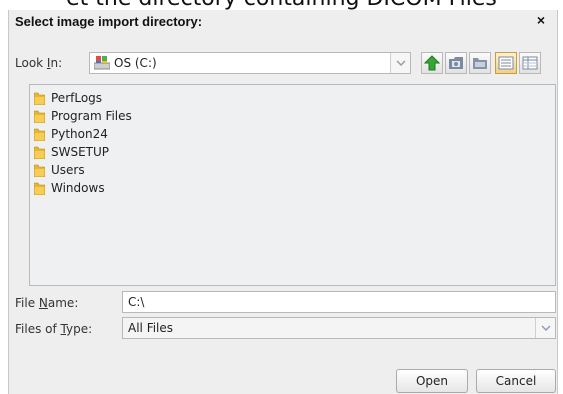  I want to click on file-name-label: File Name:, so click(47, 303).